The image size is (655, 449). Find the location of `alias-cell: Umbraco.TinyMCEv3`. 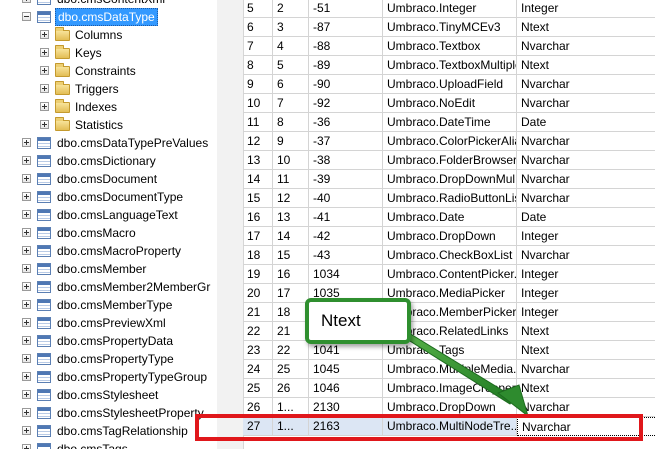

alias-cell: Umbraco.TinyMCEv3 is located at coordinates (450, 27).